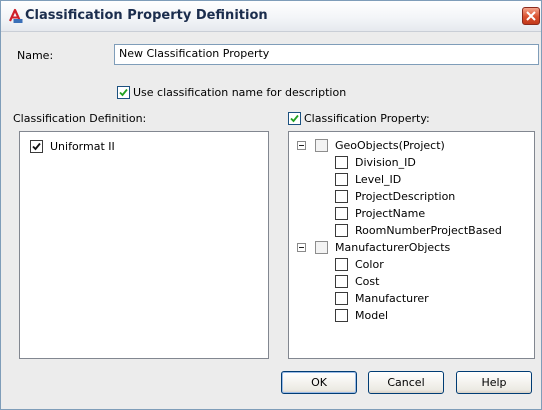 The width and height of the screenshot is (542, 410). I want to click on tree-leaf-label: Division_ID, so click(385, 162).